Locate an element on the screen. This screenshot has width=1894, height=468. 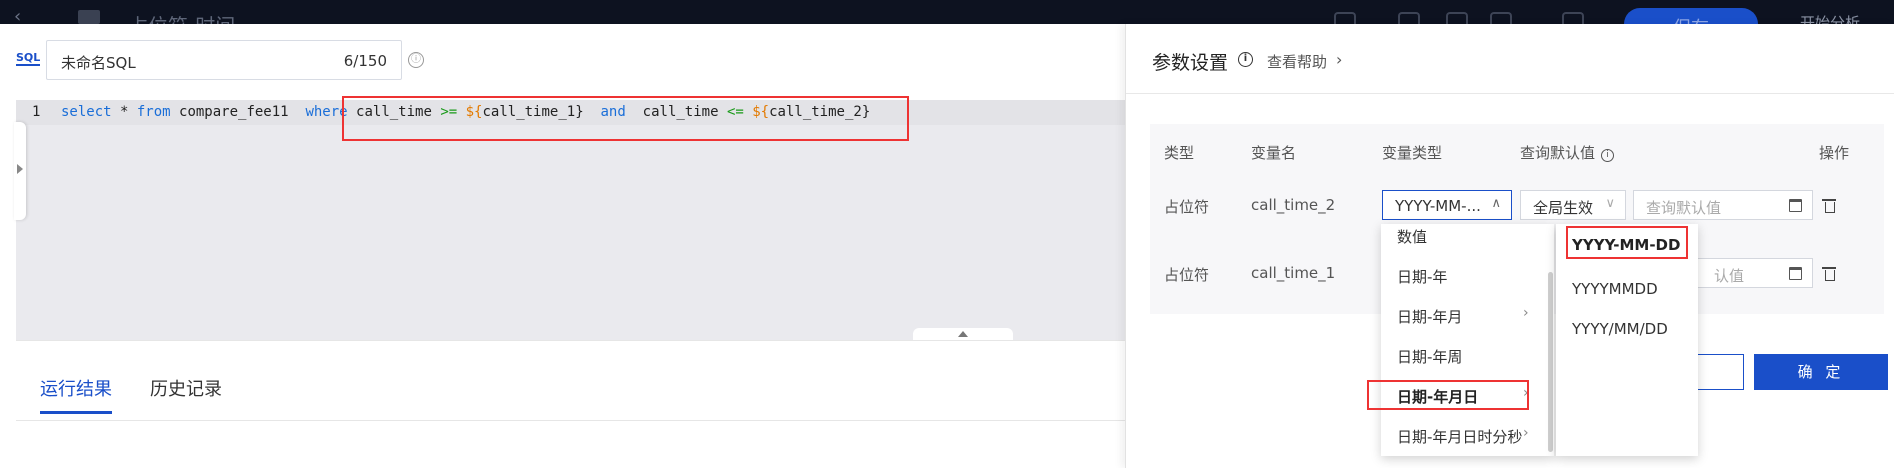
row-var-name: call_time_1 is located at coordinates (1293, 273).